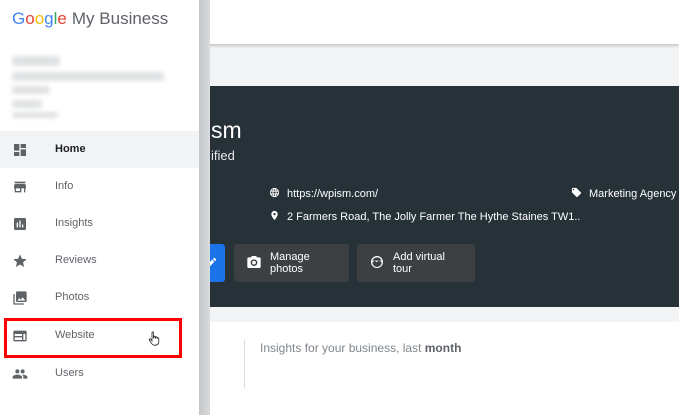  What do you see at coordinates (154, 338) in the screenshot?
I see `hand-cursor-icon` at bounding box center [154, 338].